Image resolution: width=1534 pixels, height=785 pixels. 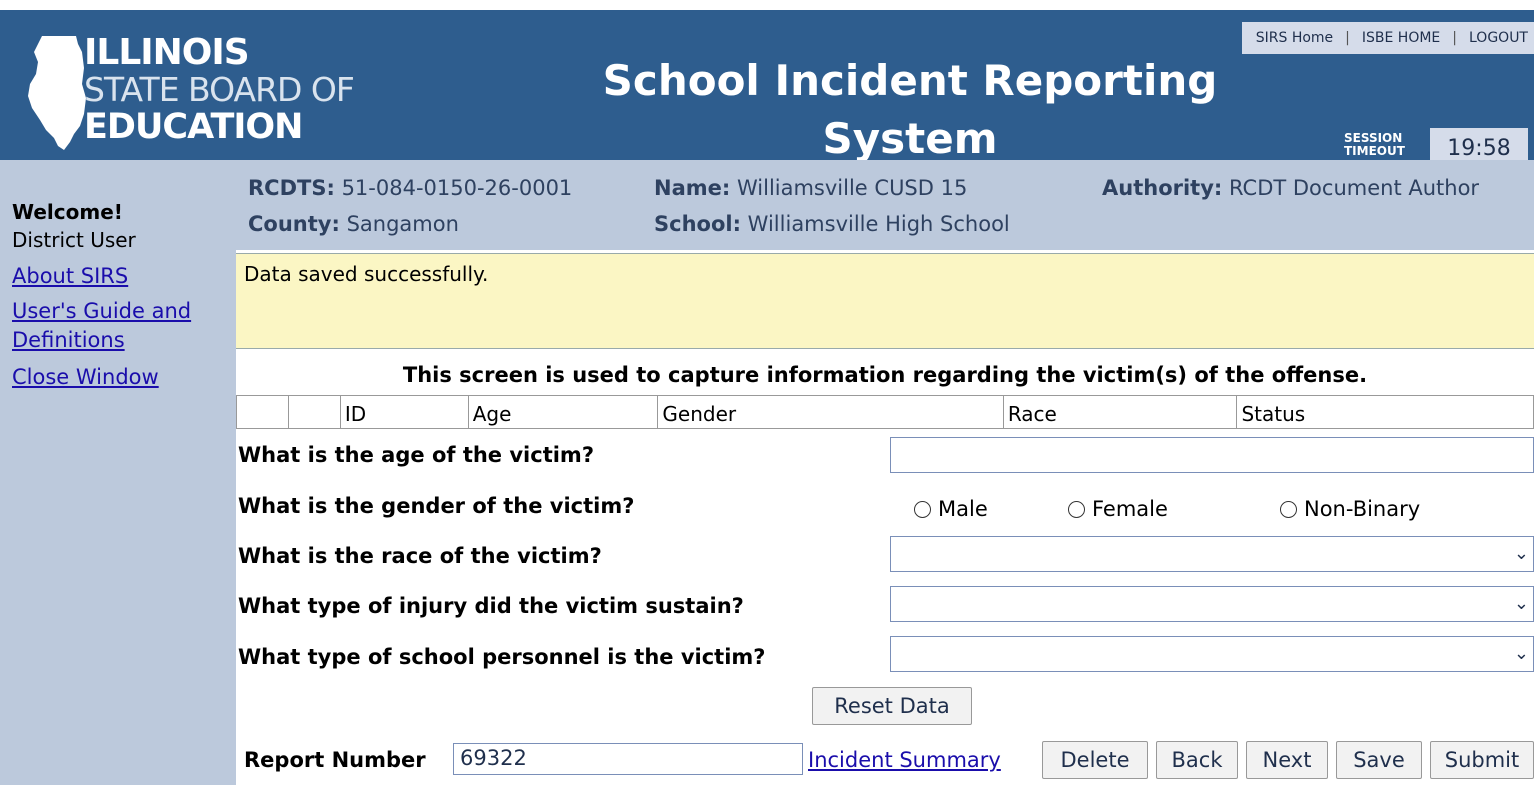 What do you see at coordinates (219, 89) in the screenshot?
I see `logo-text-state-board: STATE BOARD OF` at bounding box center [219, 89].